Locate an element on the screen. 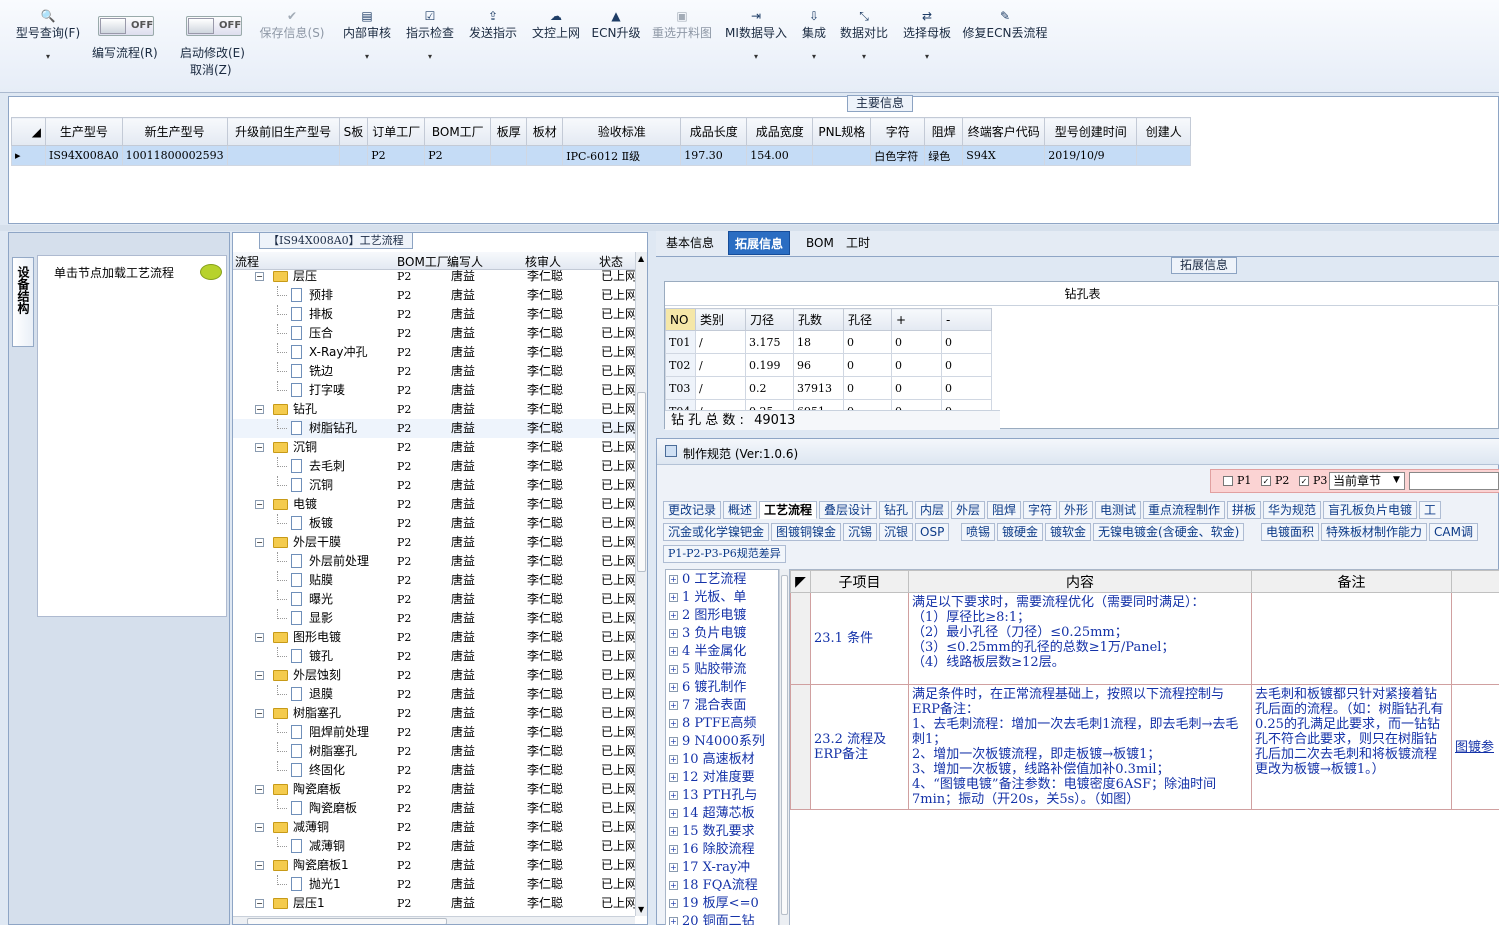  spec-tab: 工艺流程 is located at coordinates (788, 510).